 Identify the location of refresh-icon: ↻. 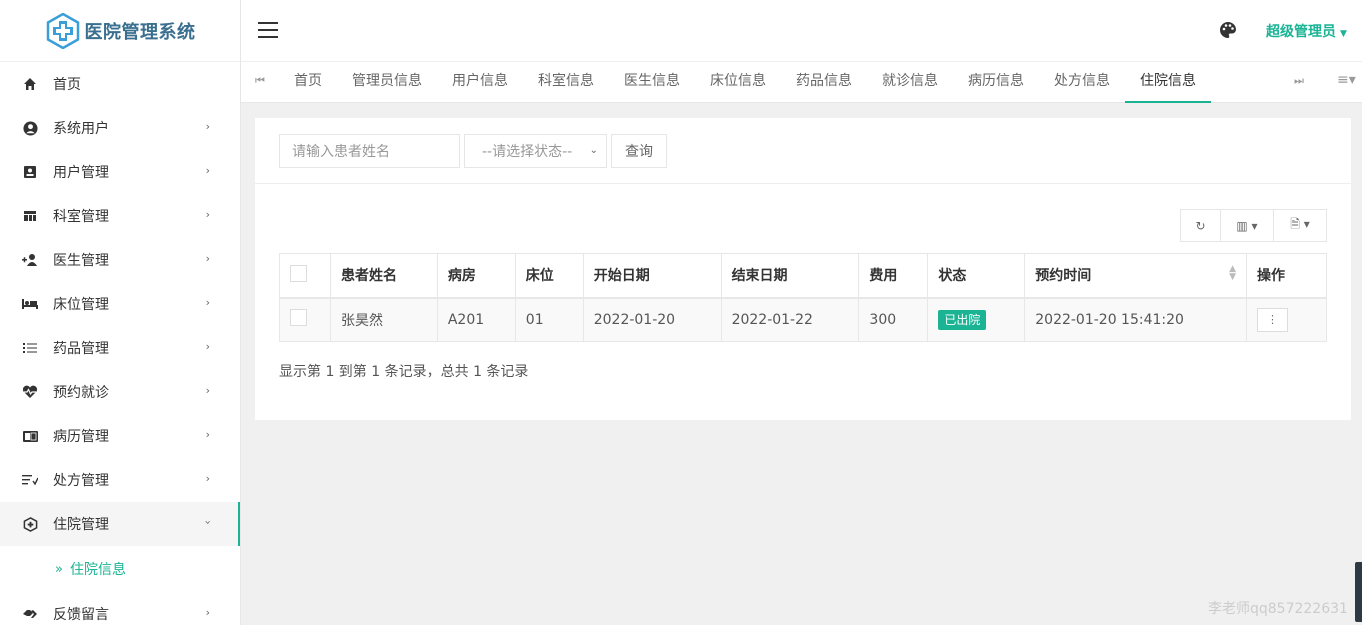
(1200, 225).